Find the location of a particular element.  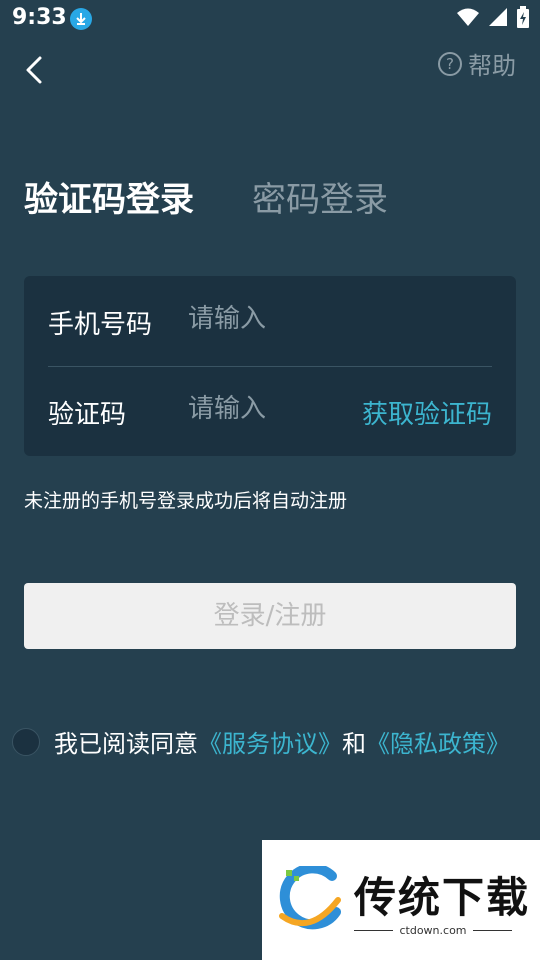

service-agreement-link: 《服务协议》 is located at coordinates (270, 741).